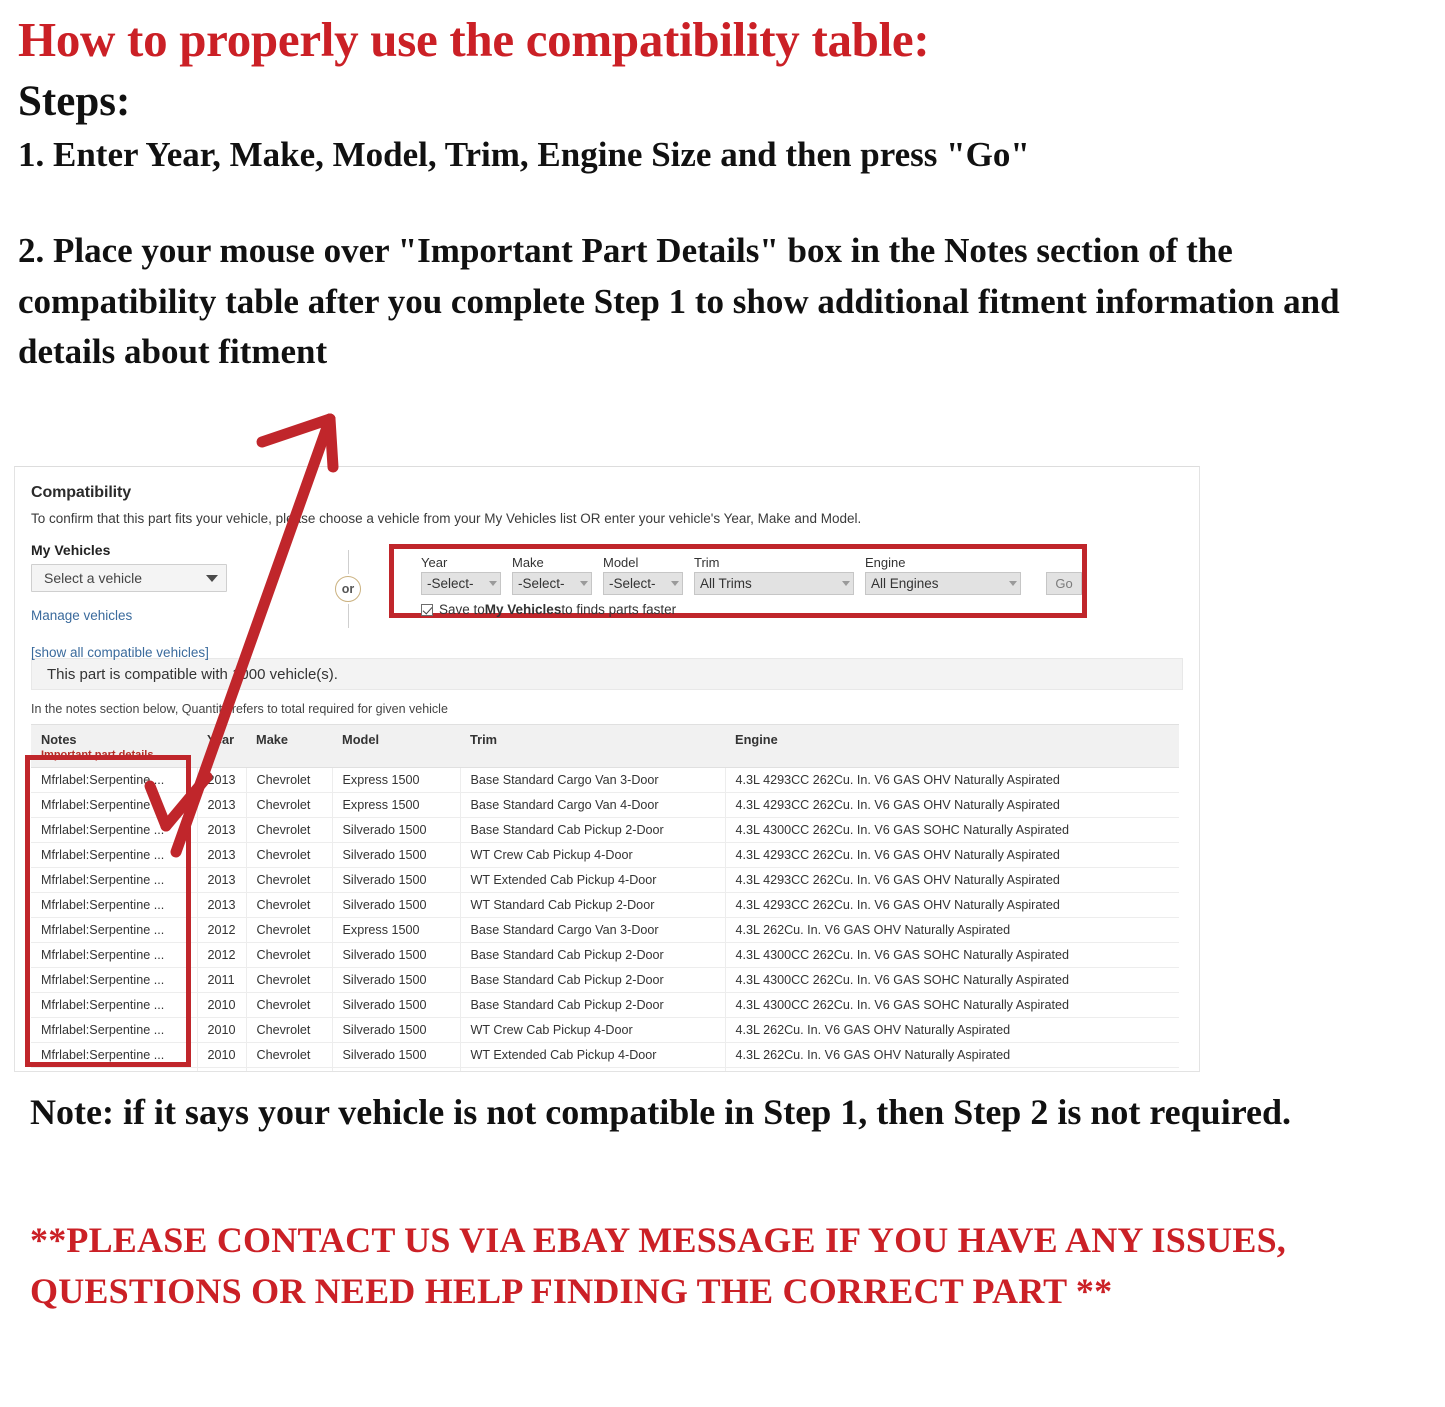  I want to click on save-to-my-vehicles-checkbox, so click(427, 609).